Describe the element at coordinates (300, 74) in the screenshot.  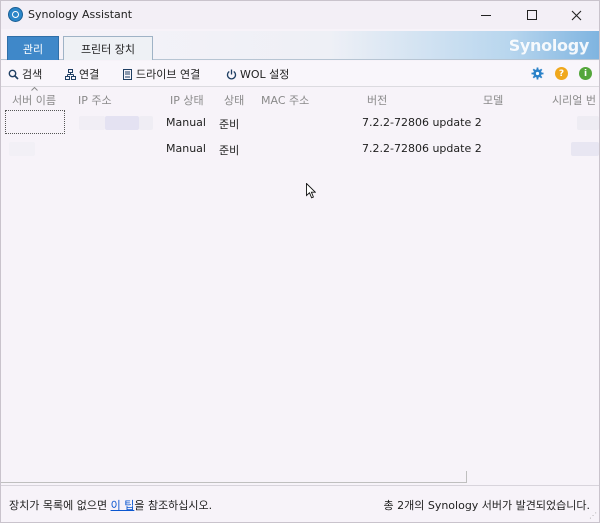
I see `toolbar: 검색 연결 드라이브 연결 WOL 설정` at that location.